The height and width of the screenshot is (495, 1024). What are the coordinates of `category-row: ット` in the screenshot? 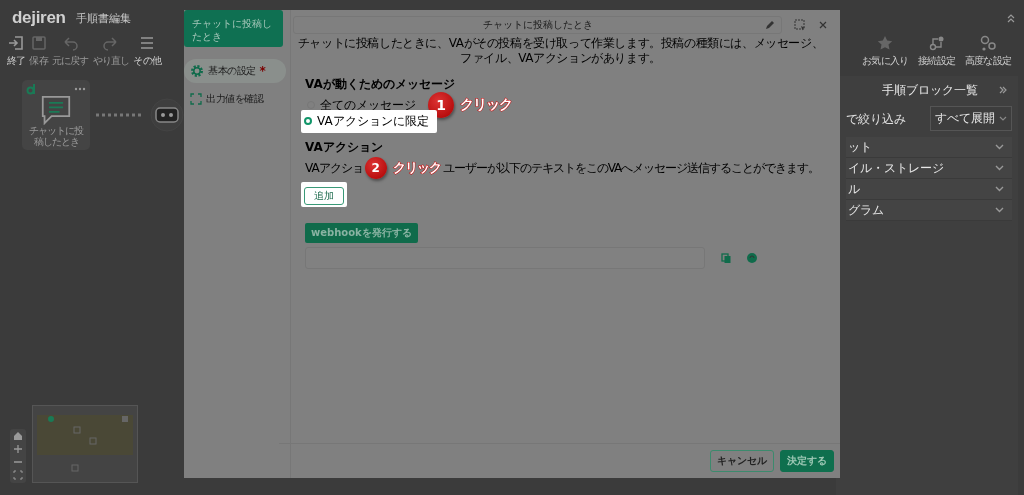 It's located at (929, 147).